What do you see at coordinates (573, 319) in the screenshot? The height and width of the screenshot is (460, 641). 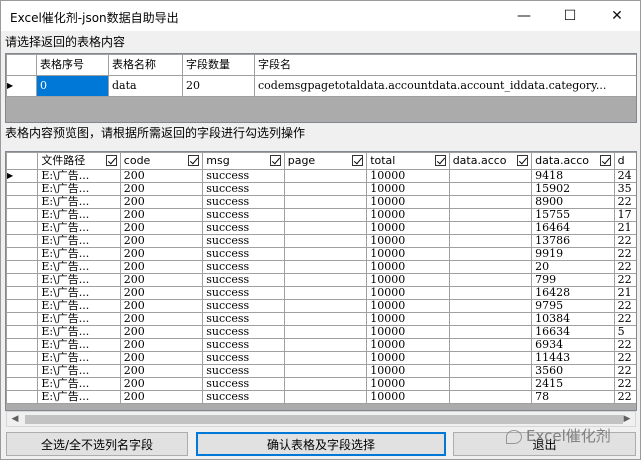 I see `table-cell: 10384` at bounding box center [573, 319].